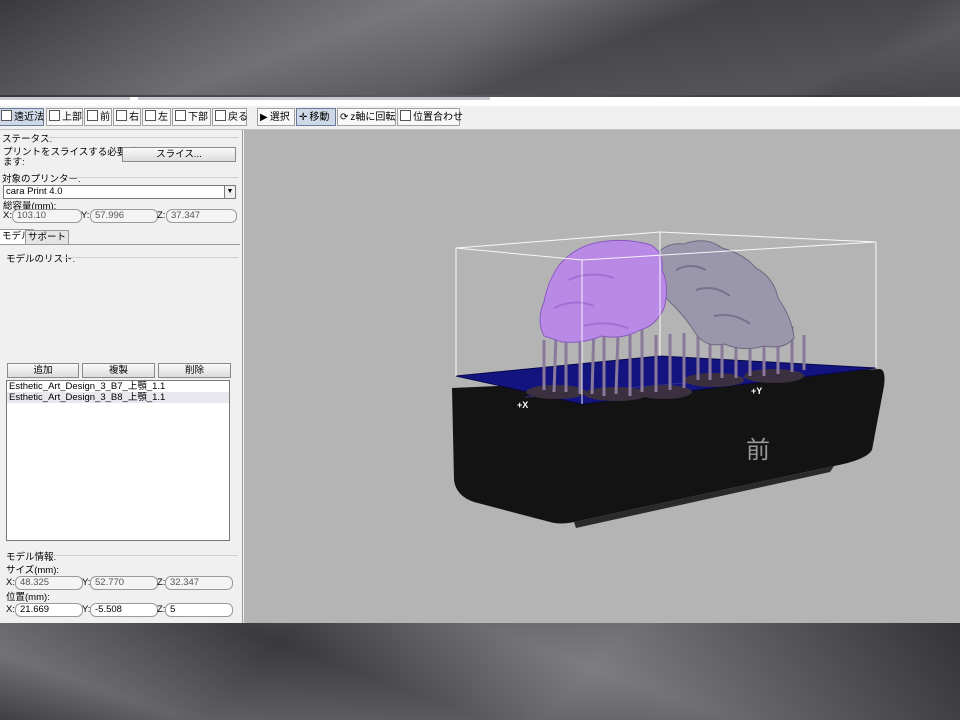 This screenshot has height=720, width=960. Describe the element at coordinates (119, 192) in the screenshot. I see `printer-select: cara Print 4.0 ▼` at that location.